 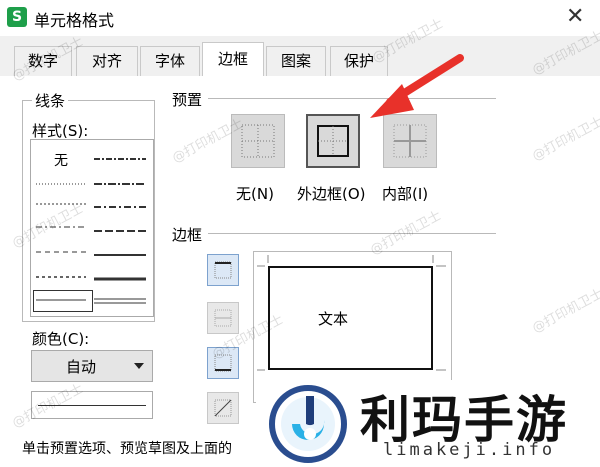 I want to click on preset-outline-label: 外边框(O), so click(x=331, y=193).